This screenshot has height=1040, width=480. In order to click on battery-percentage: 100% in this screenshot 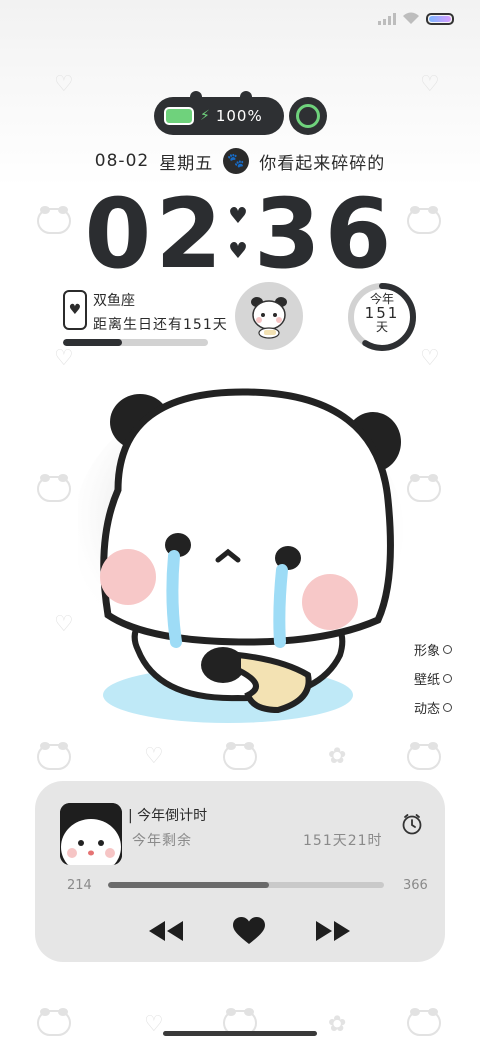, I will do `click(239, 116)`.